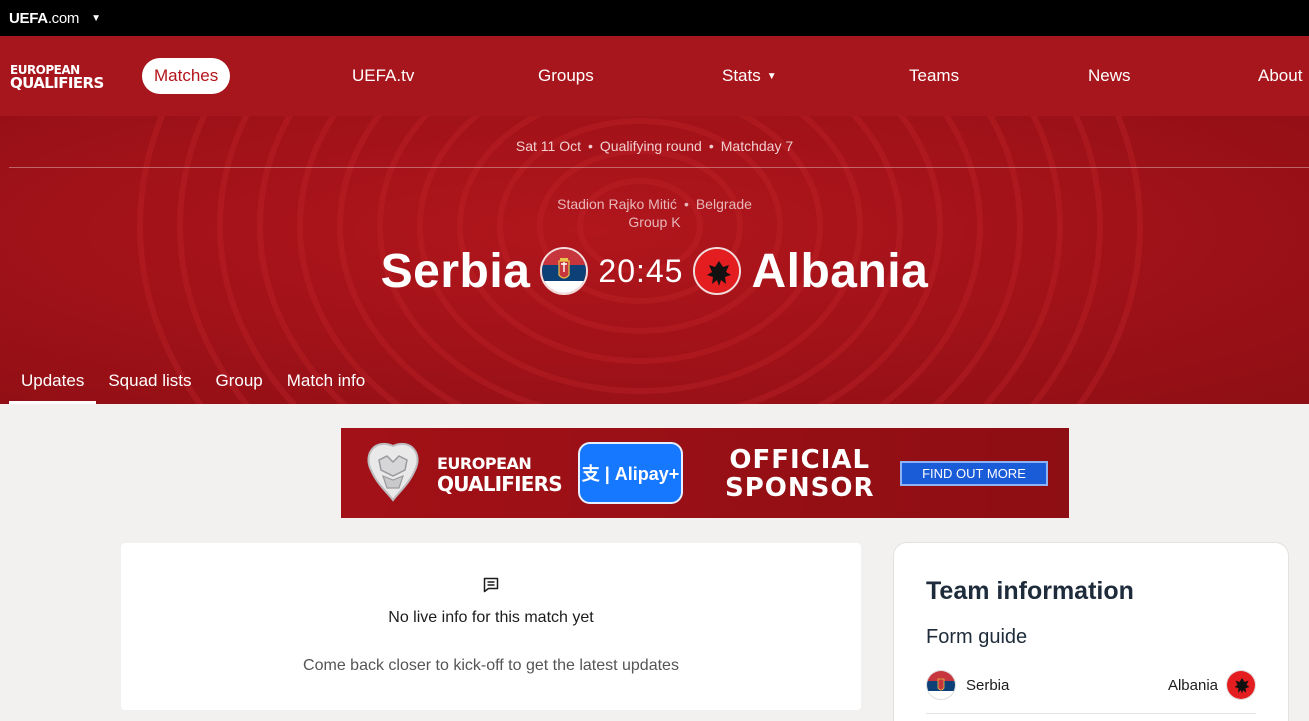 This screenshot has width=1309, height=721. I want to click on nav-uefa-tv: UEFA.tv, so click(383, 76).